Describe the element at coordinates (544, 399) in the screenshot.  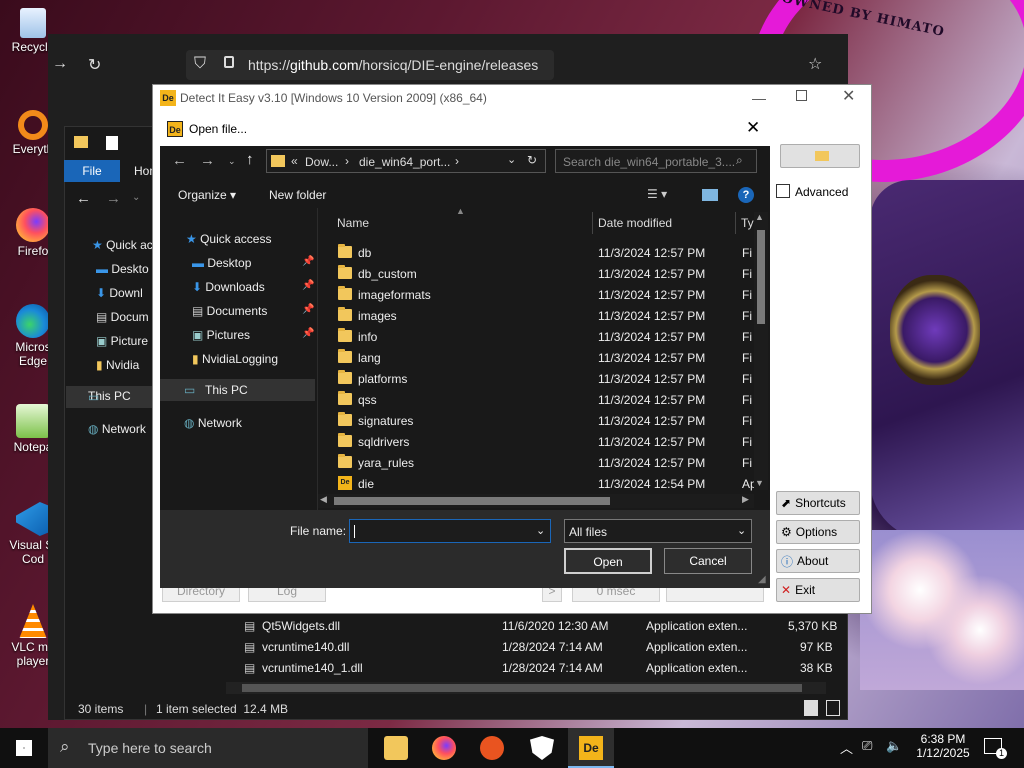
I see `list-item: qss 11/3/2024 12:57 PM Fi` at that location.